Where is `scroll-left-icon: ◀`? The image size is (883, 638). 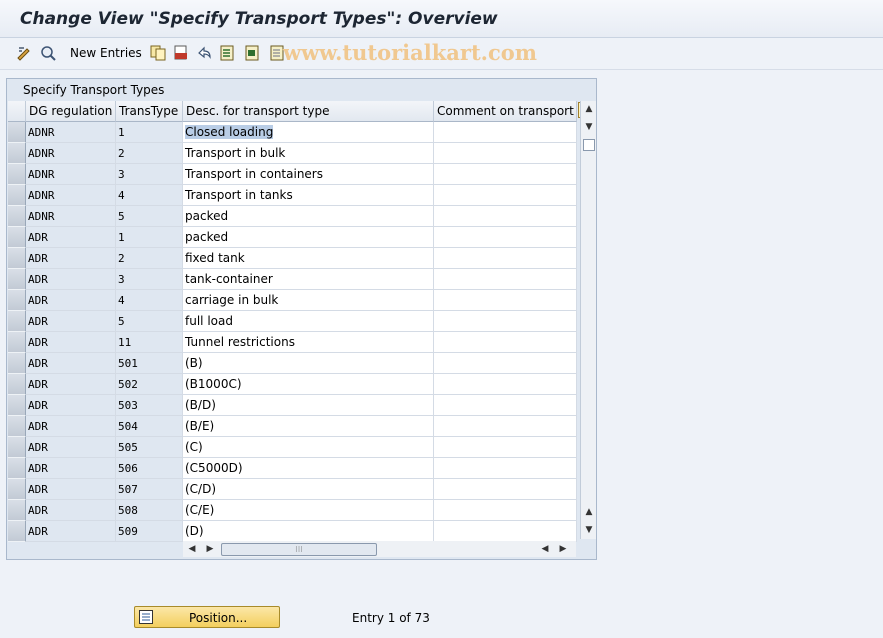
scroll-left-icon: ◀ is located at coordinates (192, 549).